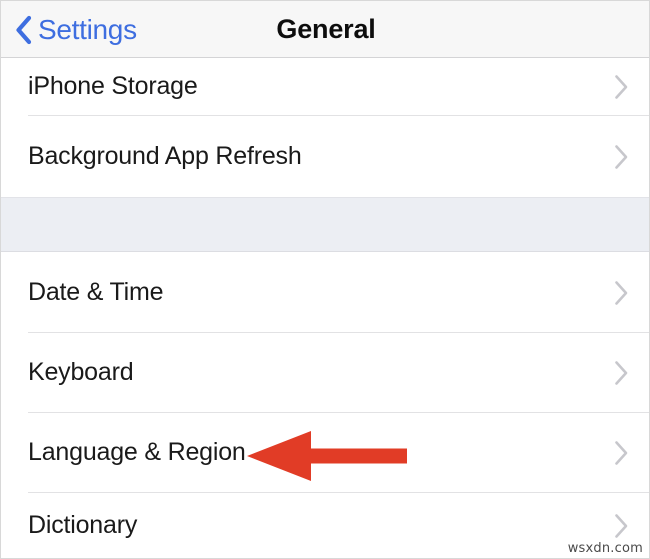  I want to click on chevron-left-icon, so click(24, 29).